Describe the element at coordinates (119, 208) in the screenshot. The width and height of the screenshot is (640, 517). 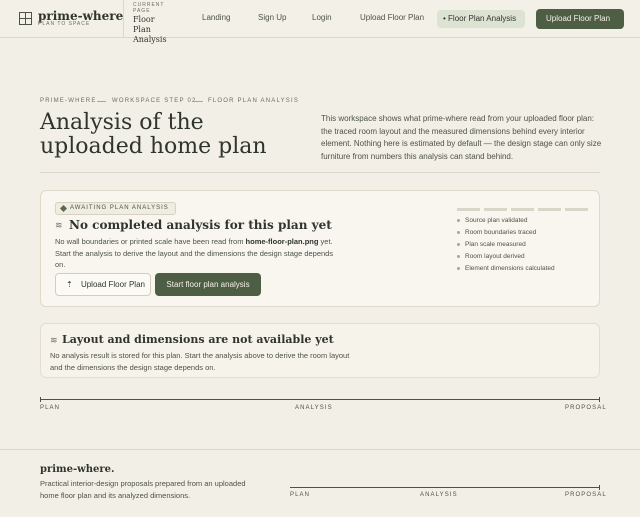
I see `status-badge-label: AWAITING PLAN ANALYSIS` at that location.